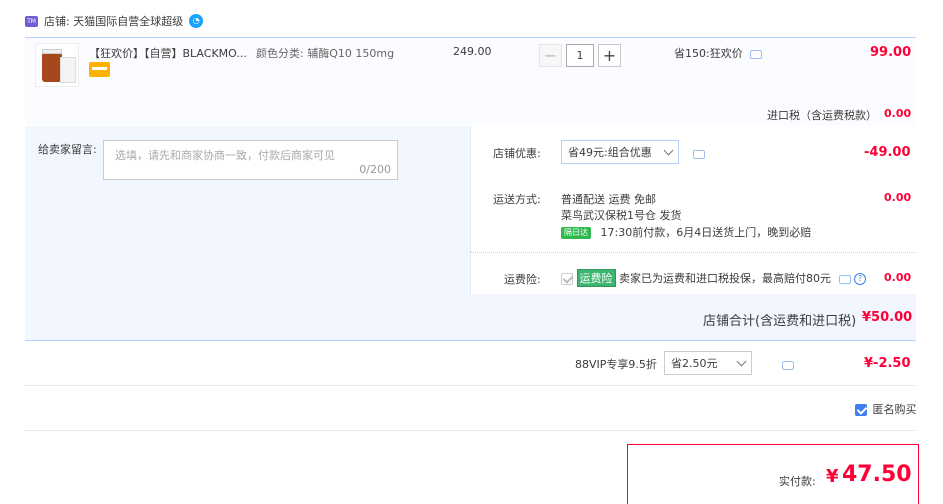  What do you see at coordinates (898, 113) in the screenshot?
I see `tax-value: 0.00` at bounding box center [898, 113].